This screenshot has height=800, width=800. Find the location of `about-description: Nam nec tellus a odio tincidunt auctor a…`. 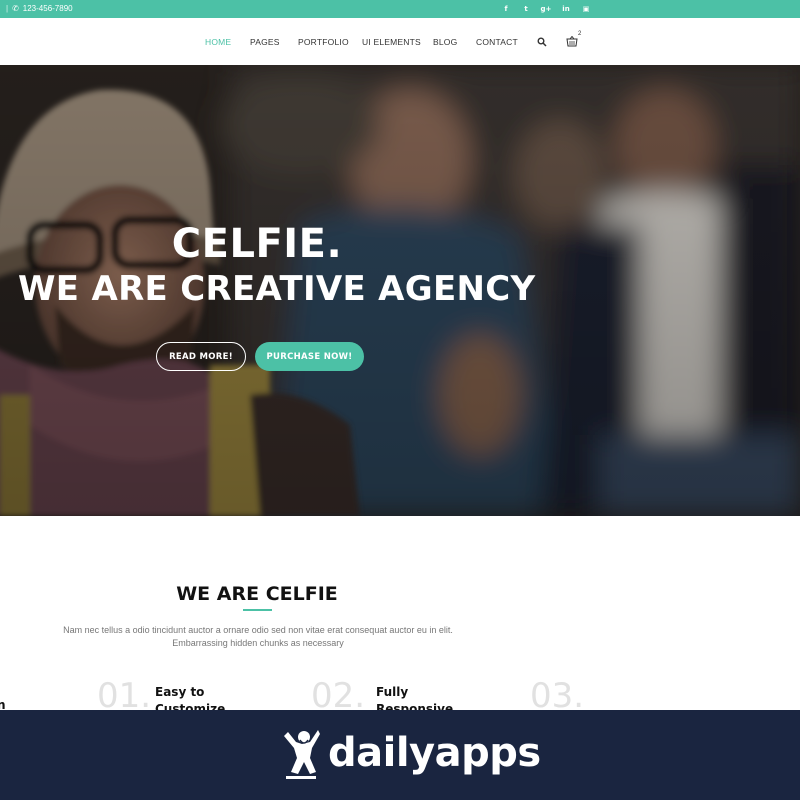

about-description: Nam nec tellus a odio tincidunt auctor a… is located at coordinates (258, 636).